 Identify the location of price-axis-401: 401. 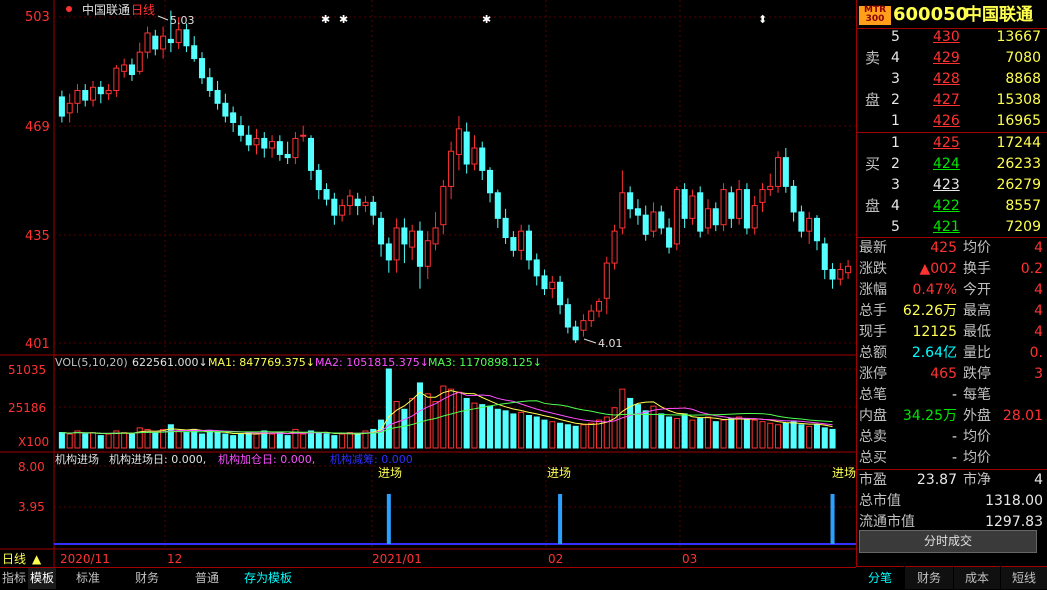
(37, 344).